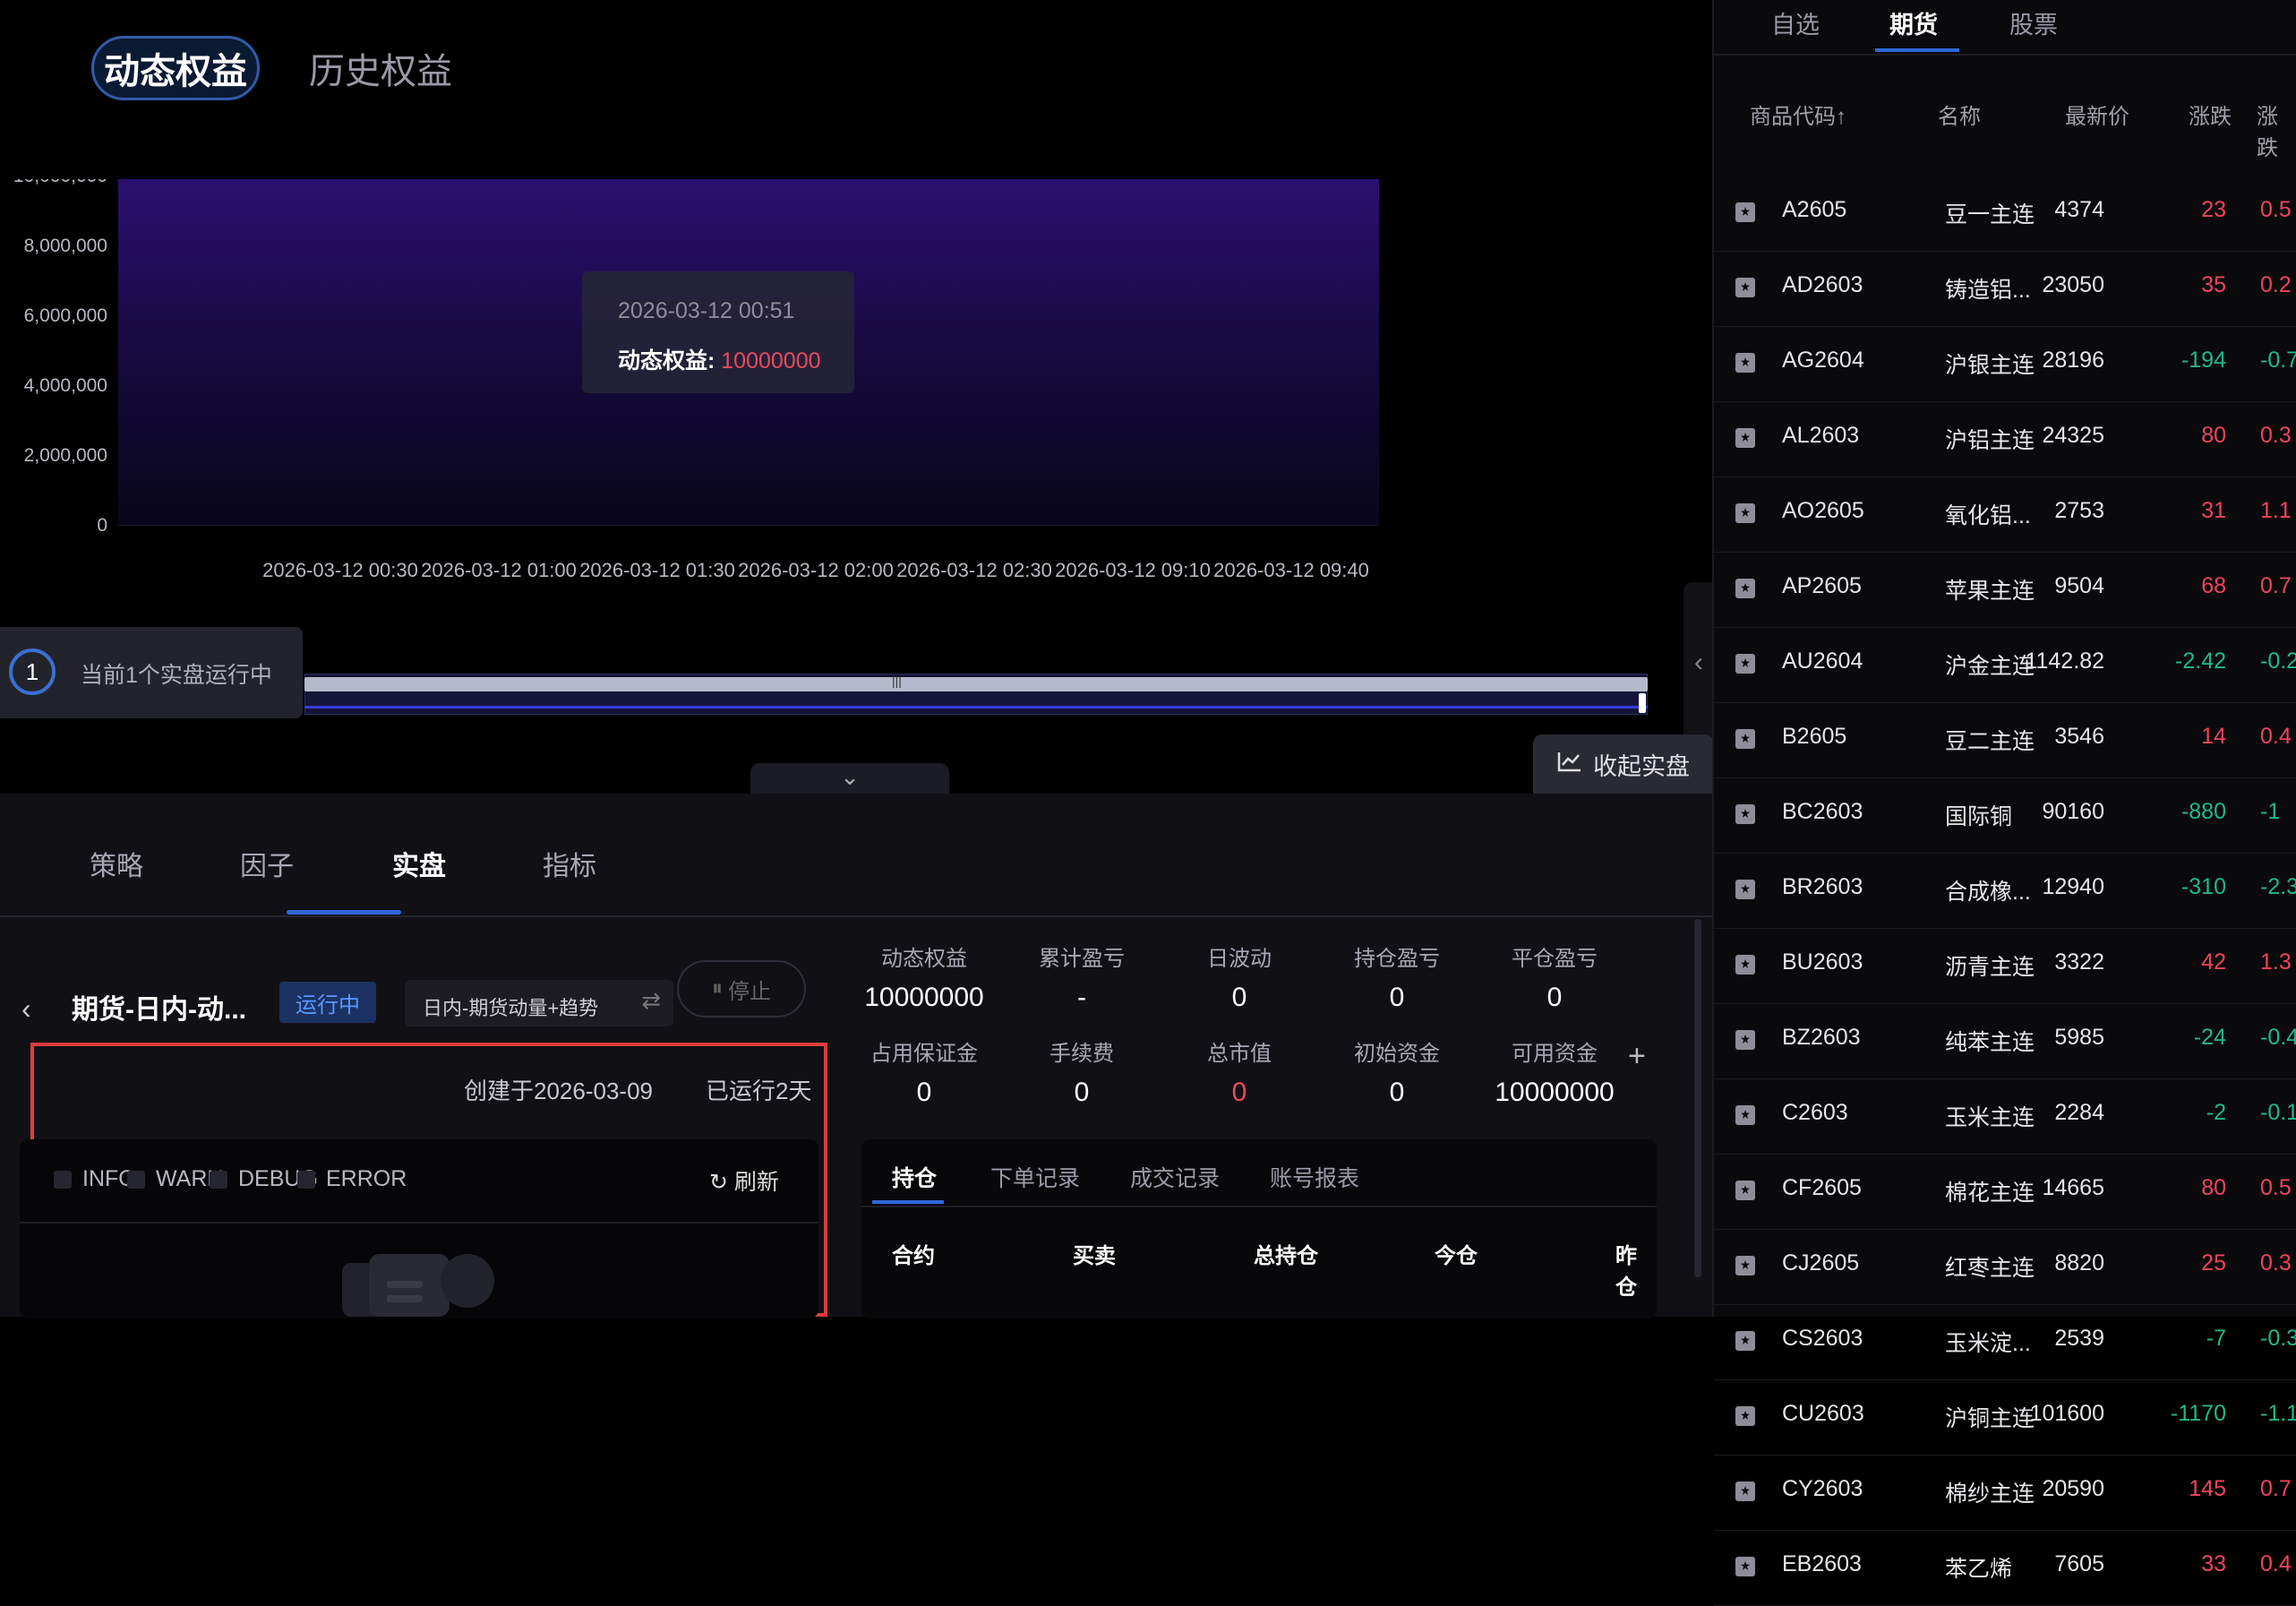 Image resolution: width=2296 pixels, height=1606 pixels. I want to click on column-header-name: 名称, so click(1959, 117).